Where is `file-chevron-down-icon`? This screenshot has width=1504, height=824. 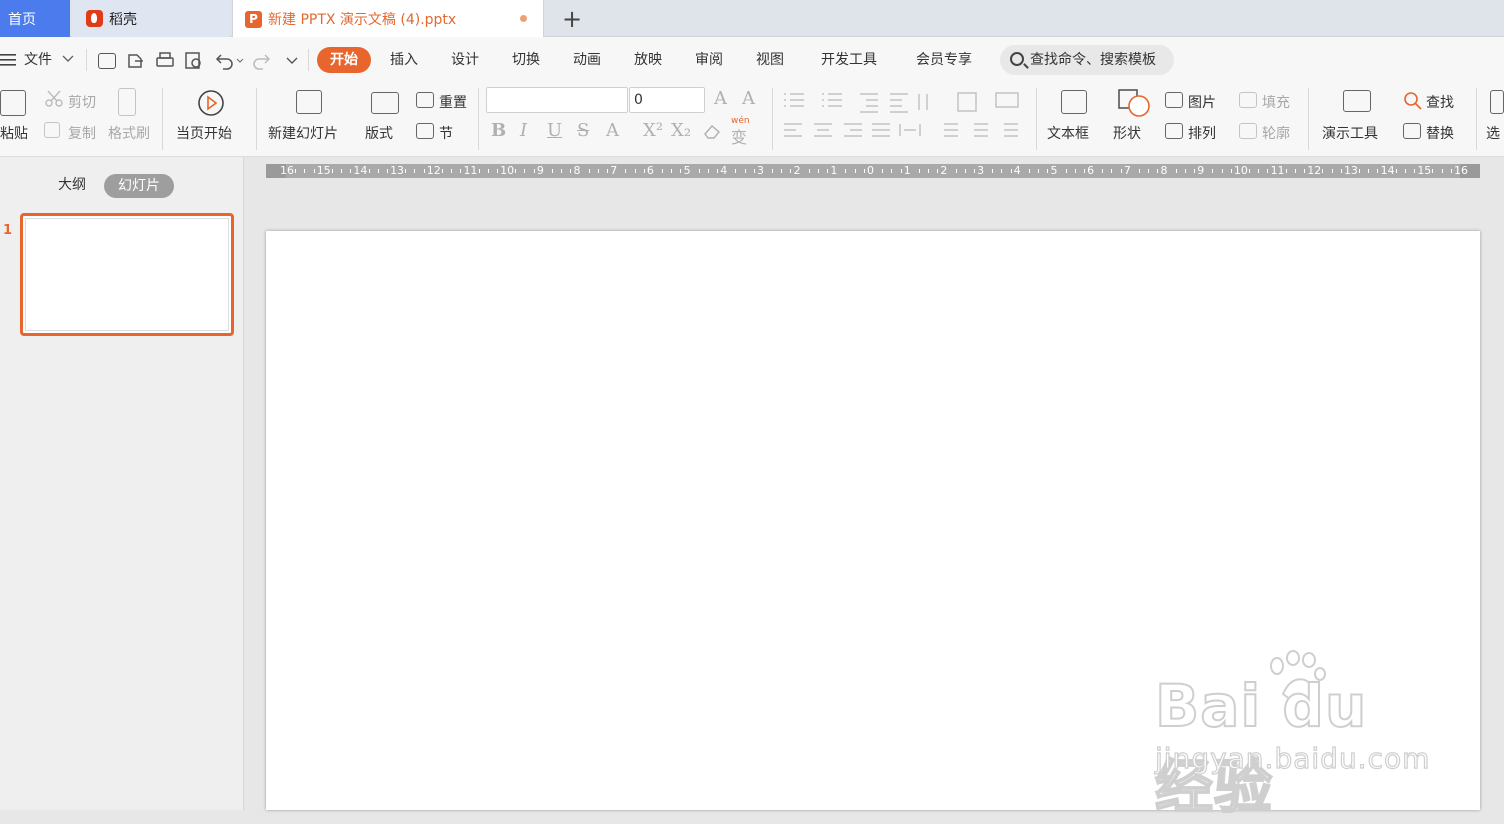
file-chevron-down-icon is located at coordinates (68, 59).